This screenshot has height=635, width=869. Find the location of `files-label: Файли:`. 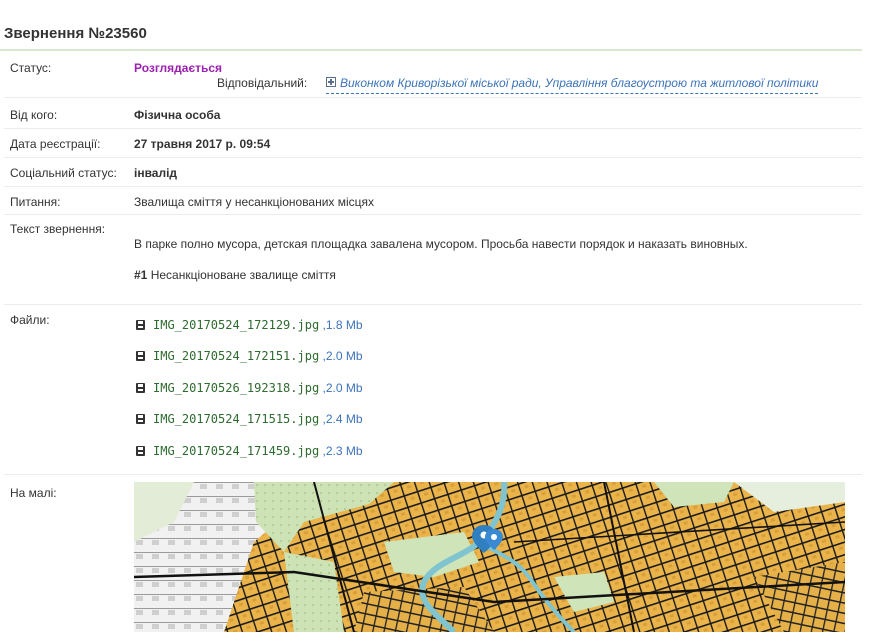

files-label: Файли: is located at coordinates (30, 320).